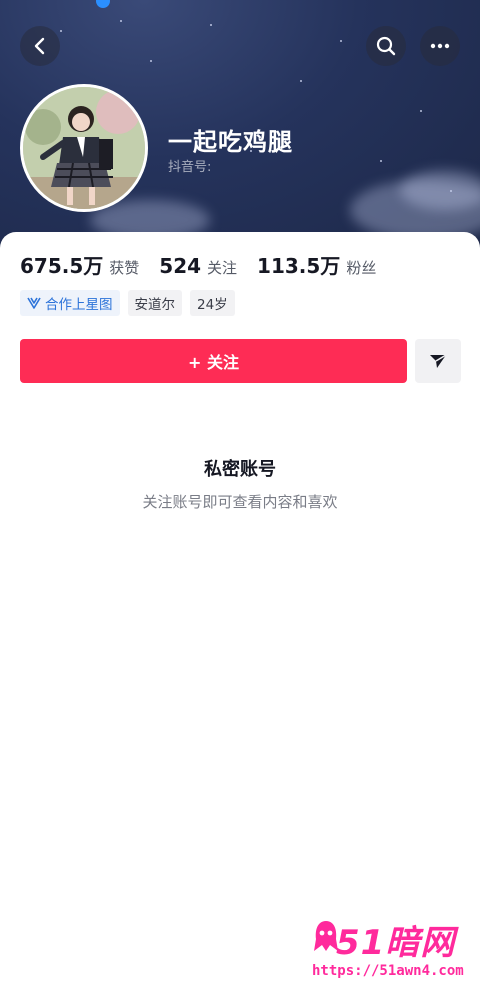  I want to click on private-account-subtitle: 关注账号即可查看内容和喜欢, so click(240, 502).